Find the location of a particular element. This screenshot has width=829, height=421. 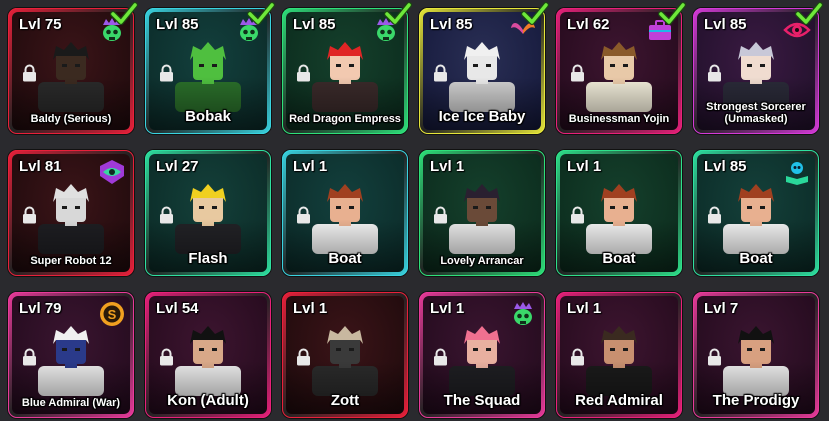

unit-card-body: Lvl 62 Businessman Yojin is located at coordinates (619, 71).